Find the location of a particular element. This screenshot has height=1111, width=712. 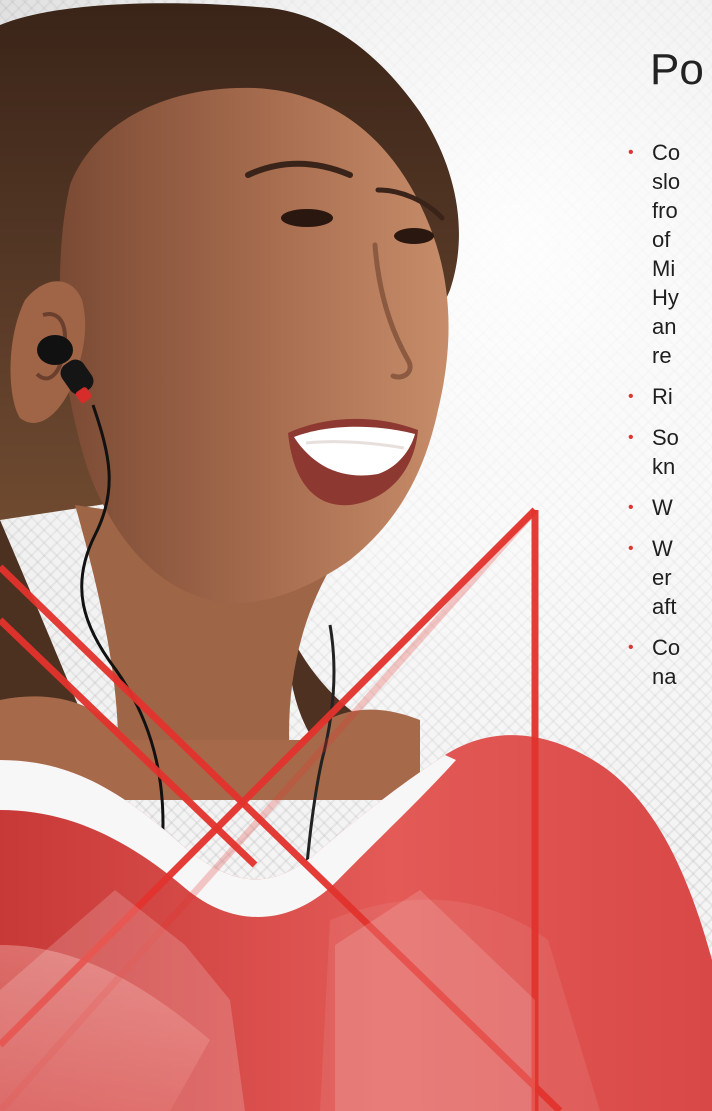

bullet-item-5: • W er aft is located at coordinates (662, 577).